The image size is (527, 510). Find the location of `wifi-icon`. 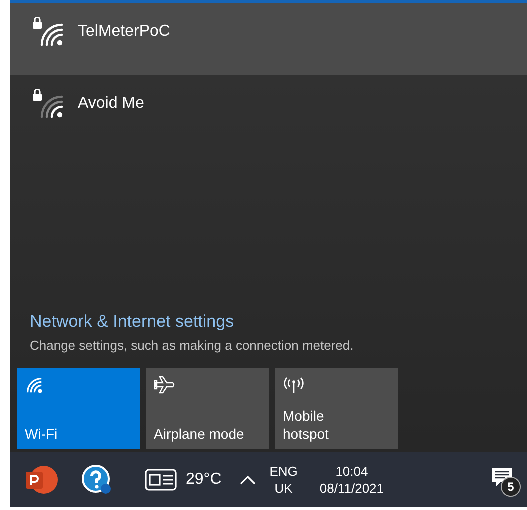

wifi-icon is located at coordinates (34, 385).